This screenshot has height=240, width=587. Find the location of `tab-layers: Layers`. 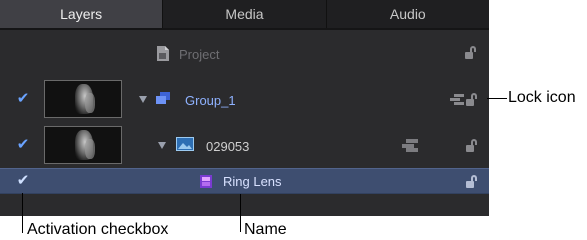

tab-layers: Layers is located at coordinates (82, 14).